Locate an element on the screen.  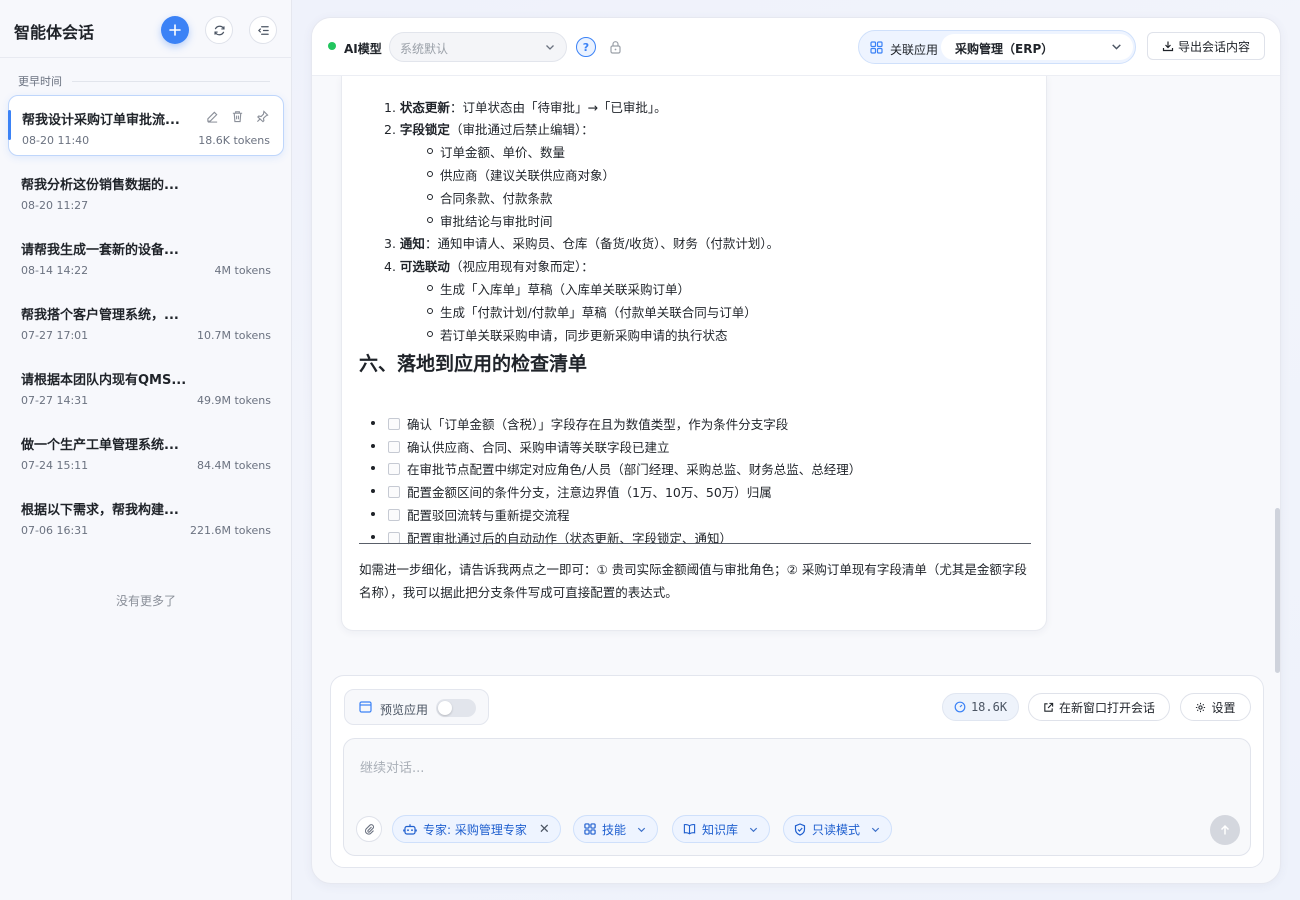
conversation-date: 07-06 16:31 is located at coordinates (55, 530).